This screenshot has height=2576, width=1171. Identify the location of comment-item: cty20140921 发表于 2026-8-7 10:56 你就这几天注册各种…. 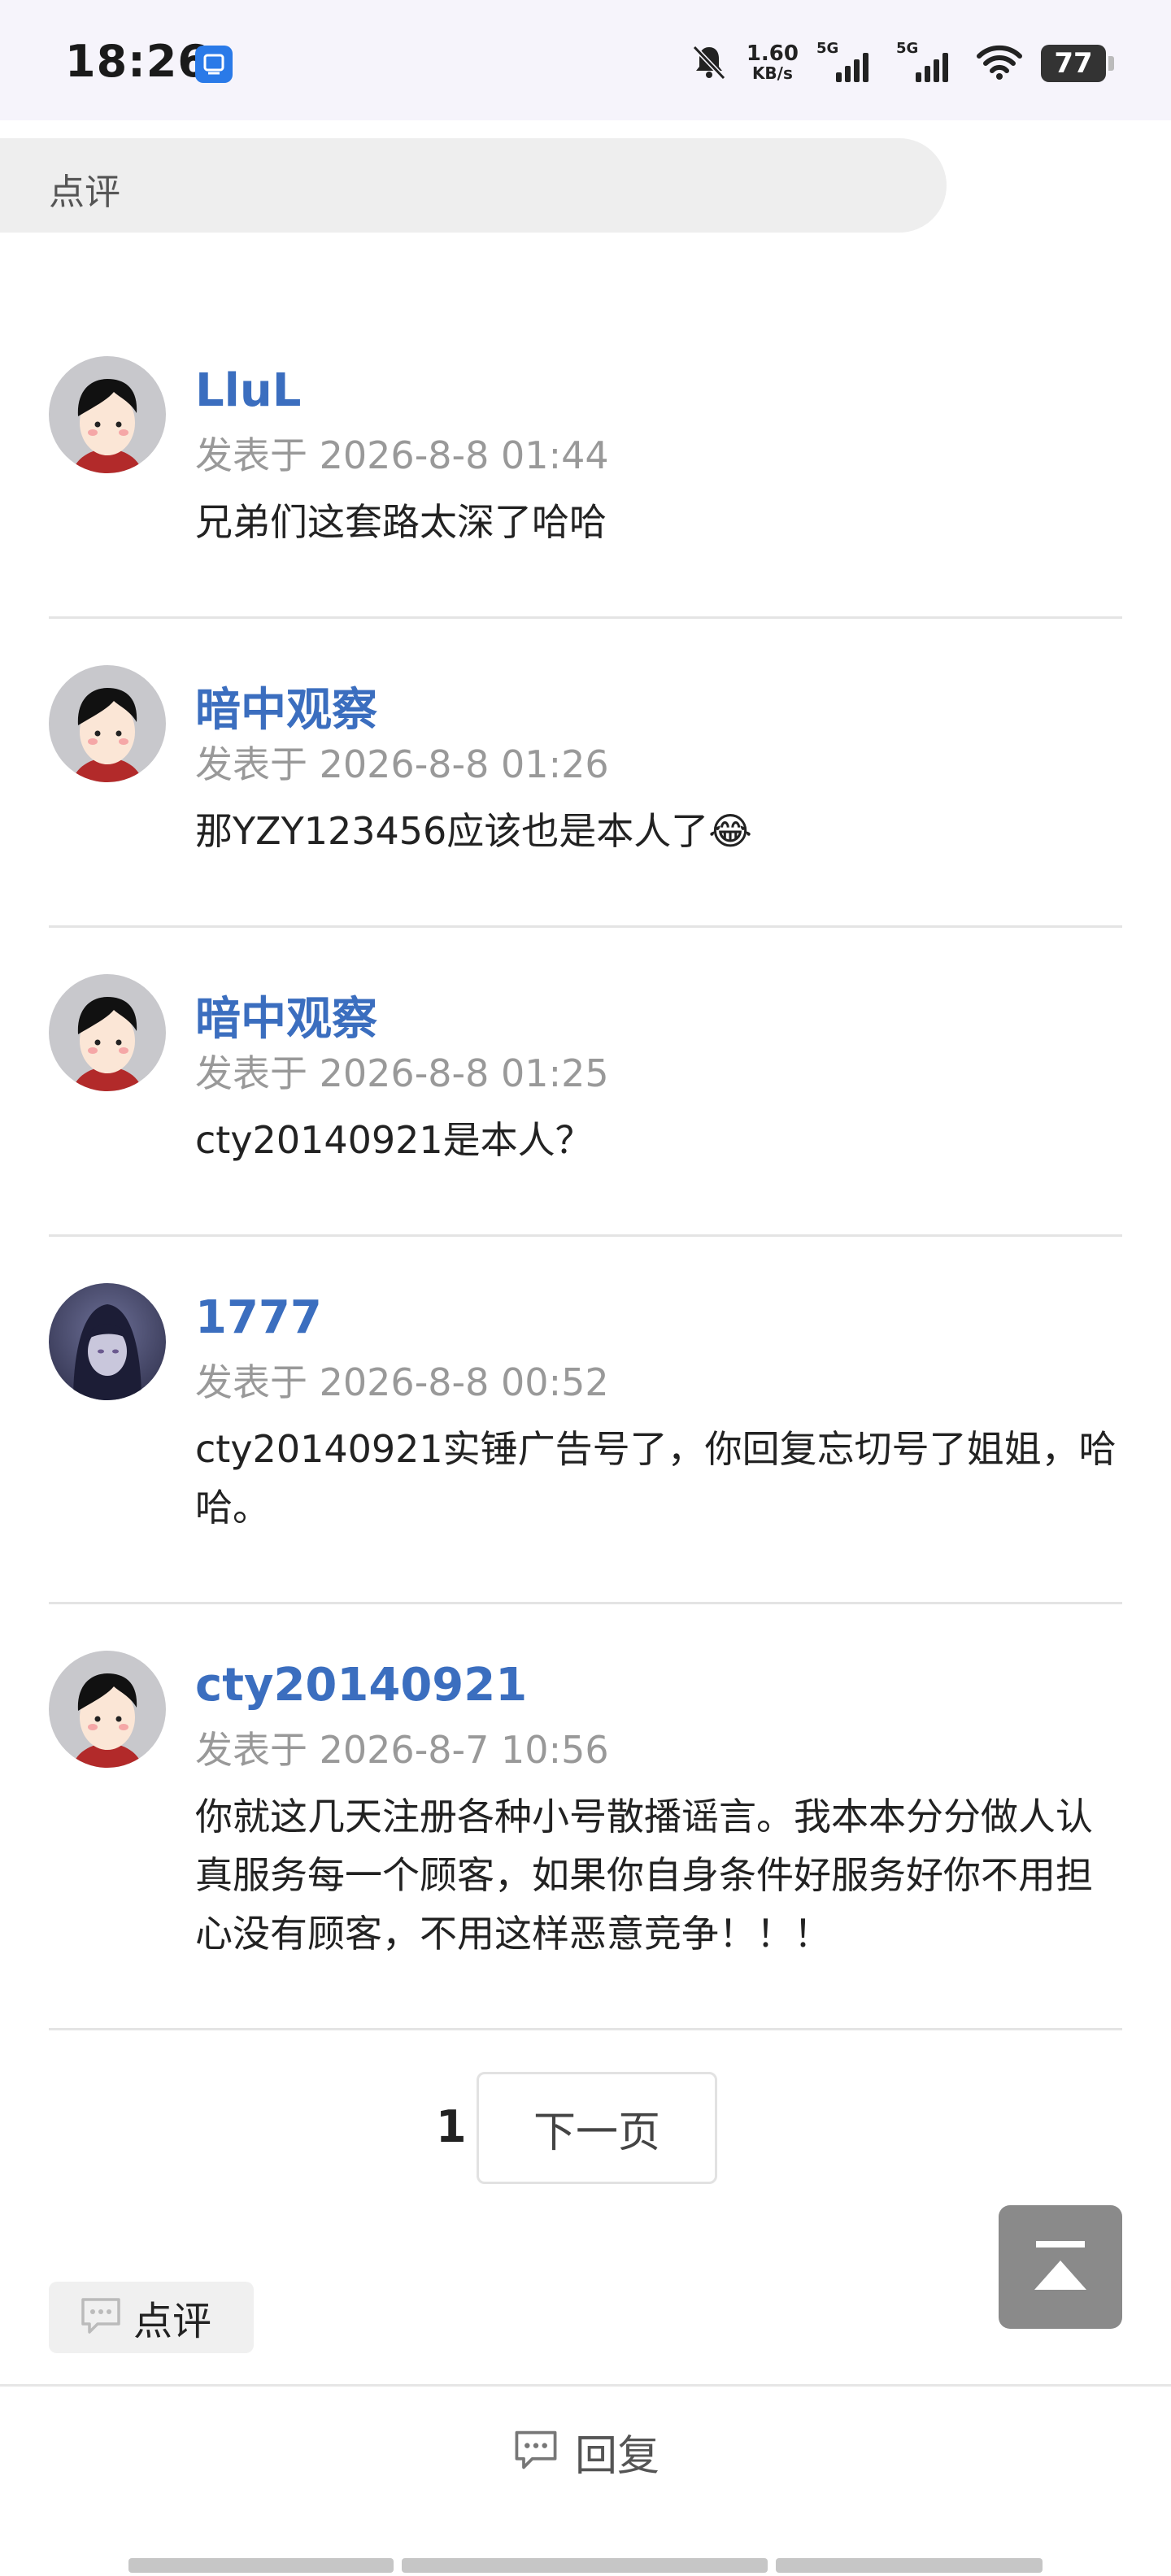
(585, 1814).